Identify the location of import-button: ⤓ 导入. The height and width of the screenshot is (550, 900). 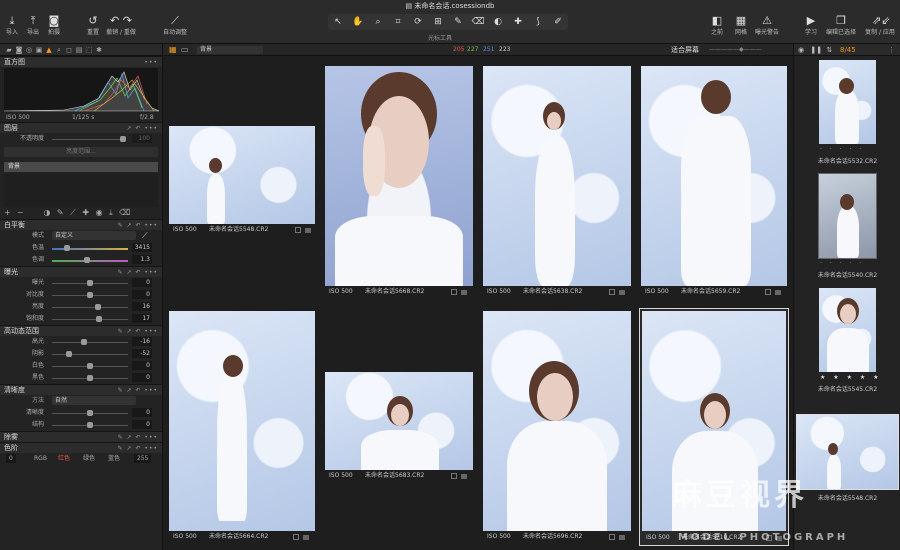
(12, 25).